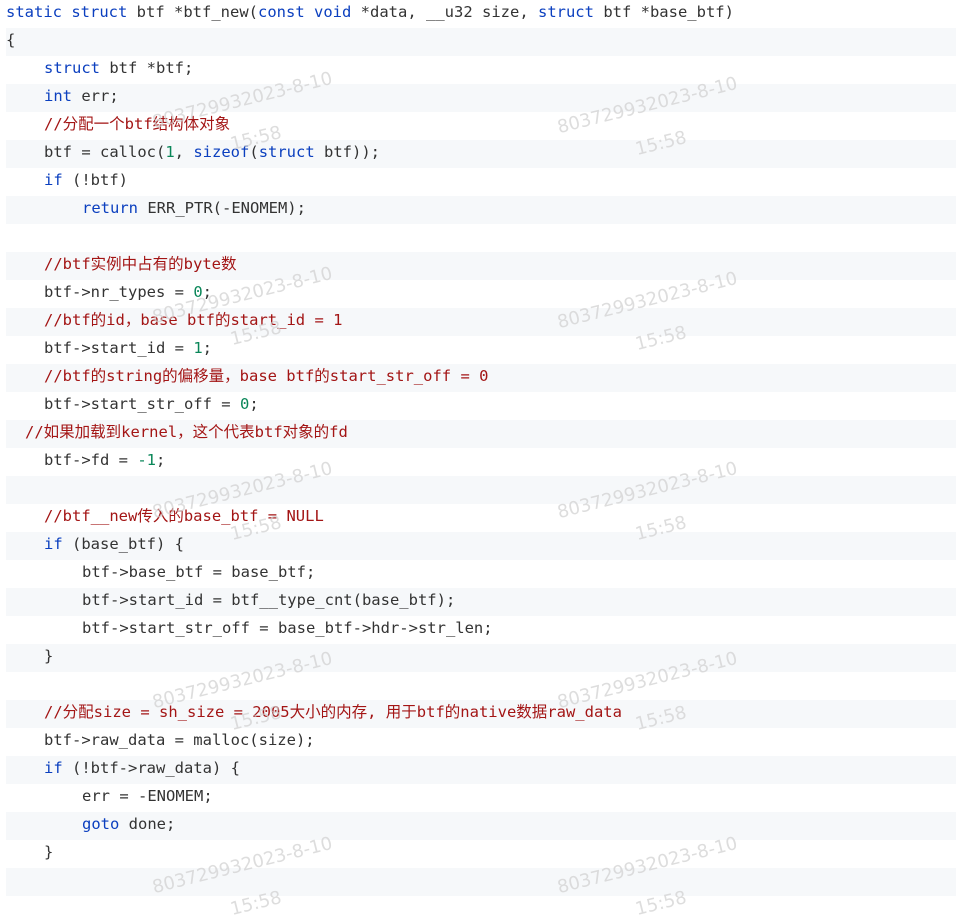  What do you see at coordinates (137, 124) in the screenshot?
I see `code-token: //分配一个btf结构体对象` at bounding box center [137, 124].